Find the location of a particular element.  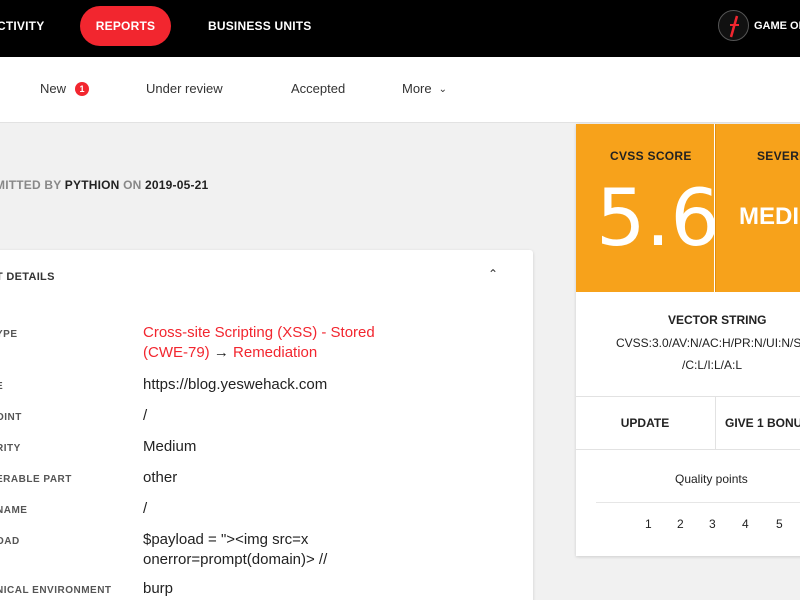

give-bonus-button: GIVE 1 BONUS is located at coordinates (757, 423).